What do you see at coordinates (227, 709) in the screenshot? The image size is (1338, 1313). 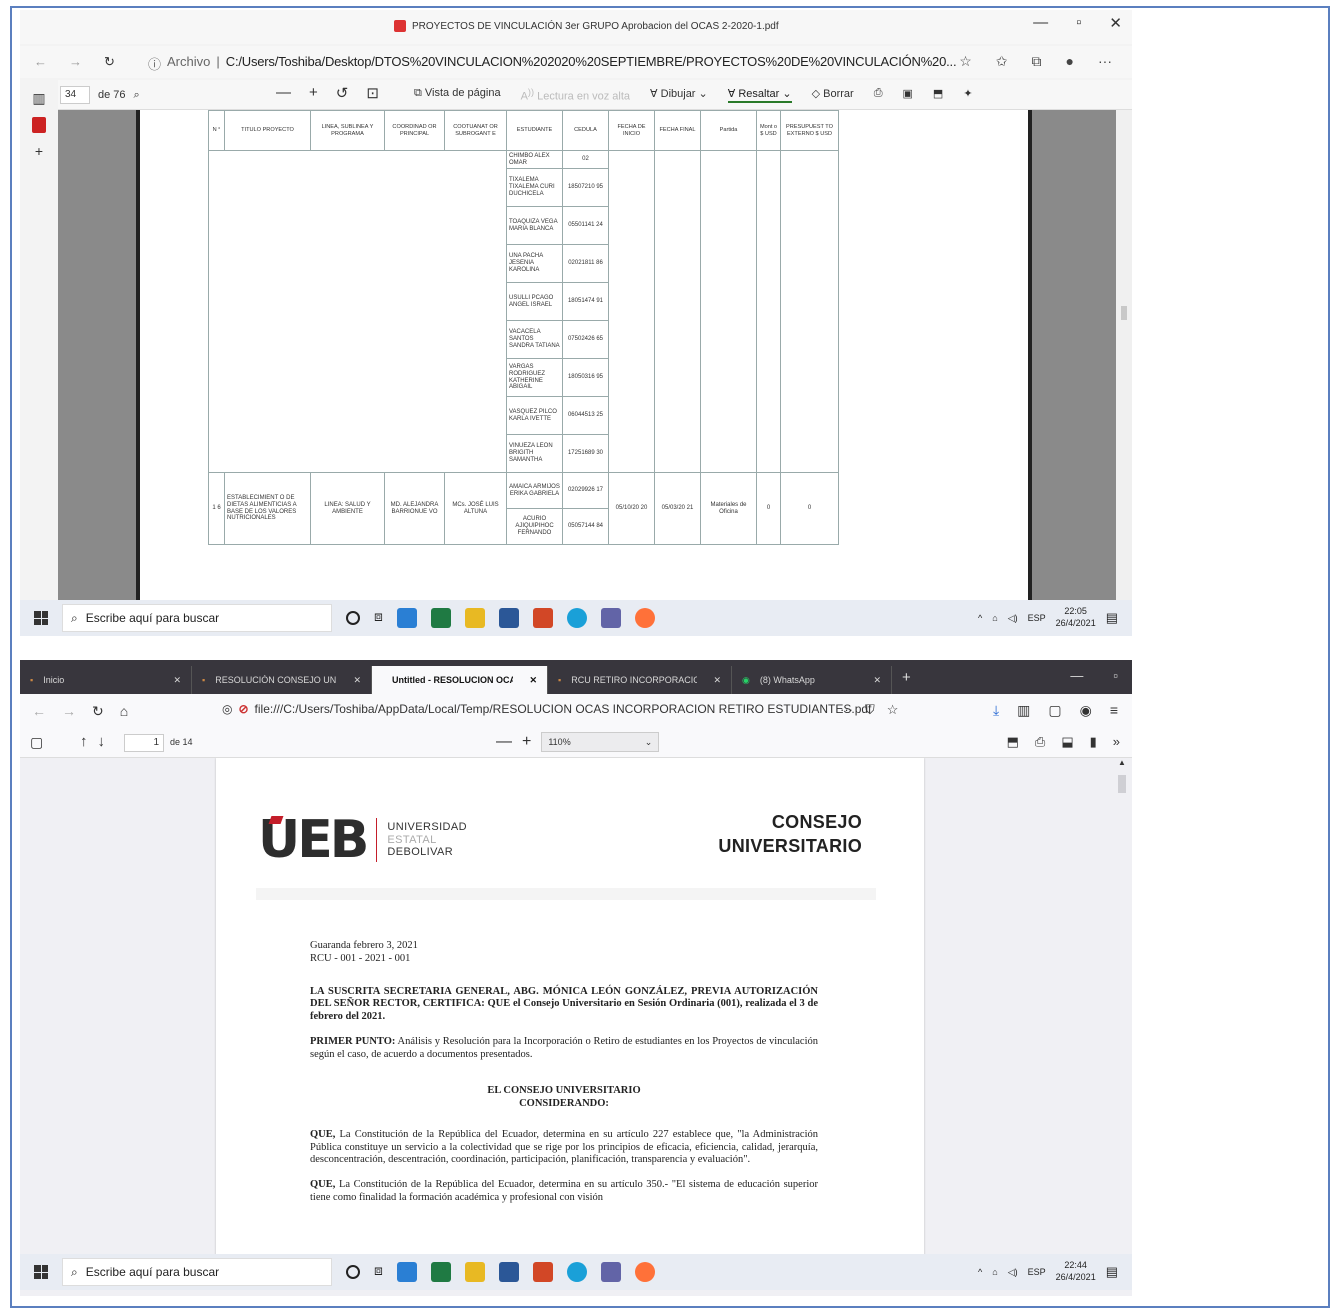 I see `shield-icon: ◎` at bounding box center [227, 709].